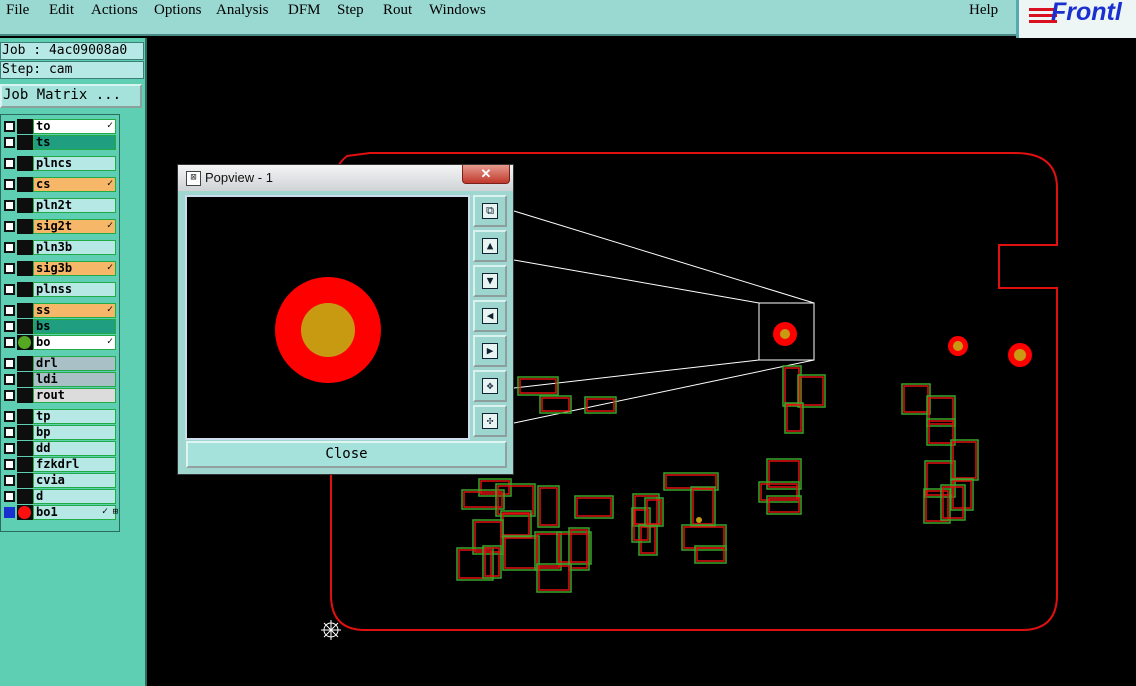  Describe the element at coordinates (61, 10) in the screenshot. I see `menu-edit: Edit` at that location.